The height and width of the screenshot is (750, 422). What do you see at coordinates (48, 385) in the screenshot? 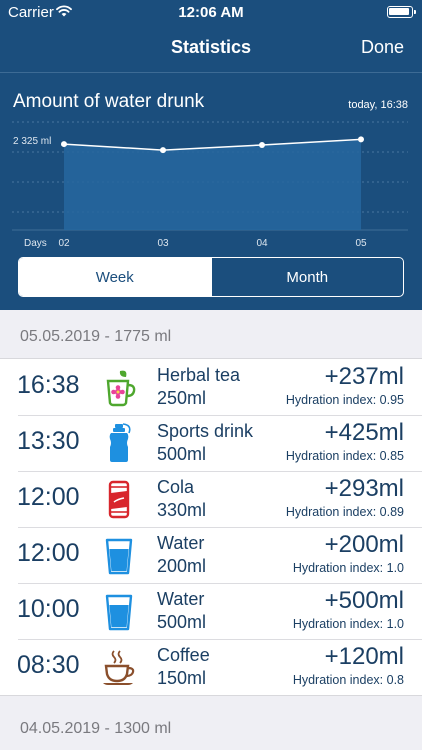
I see `entry-time: 16:38` at bounding box center [48, 385].